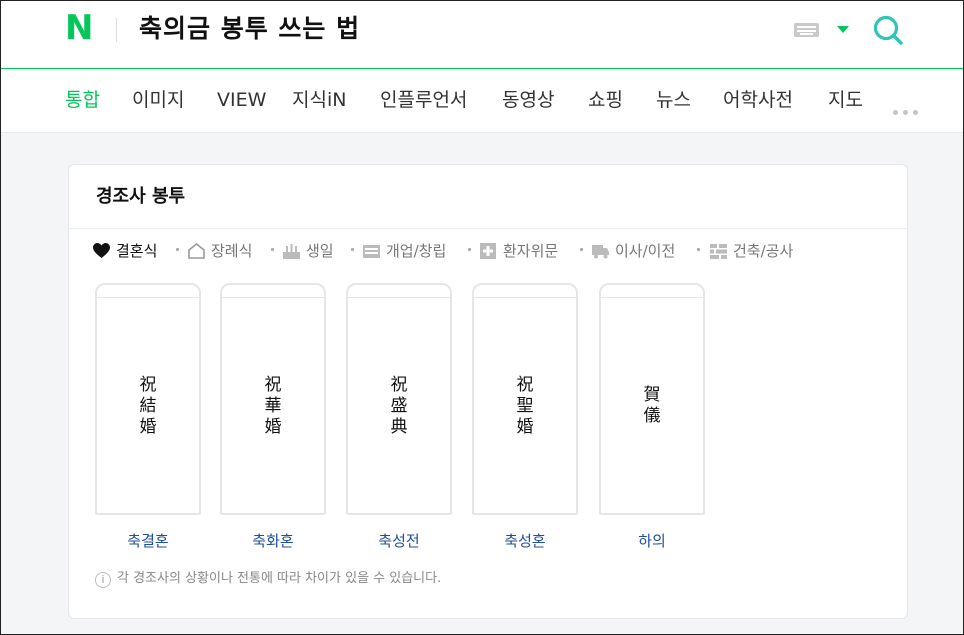 The image size is (964, 635). I want to click on envelope-item: 祝 華 婚, so click(273, 399).